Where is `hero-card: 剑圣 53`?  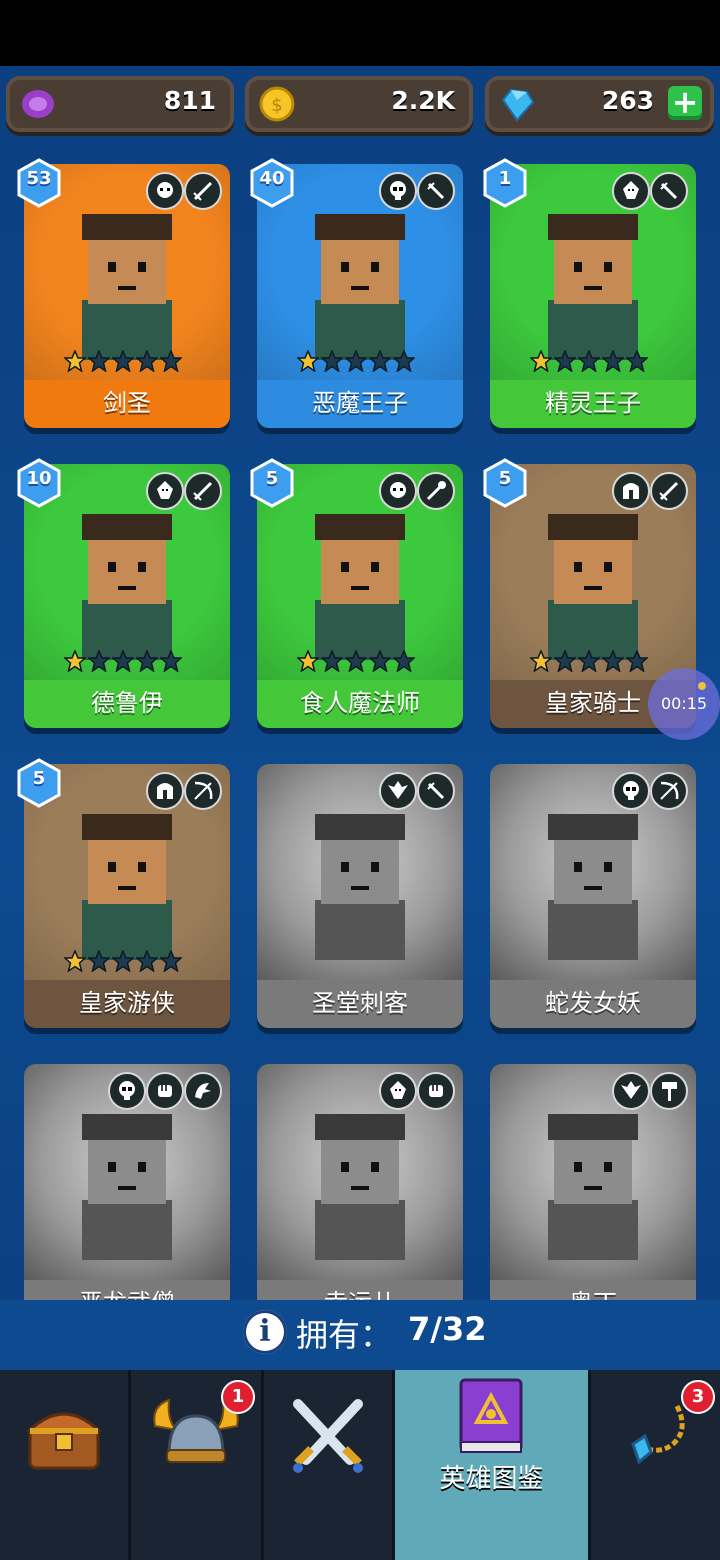
hero-card: 剑圣 53 is located at coordinates (123, 293).